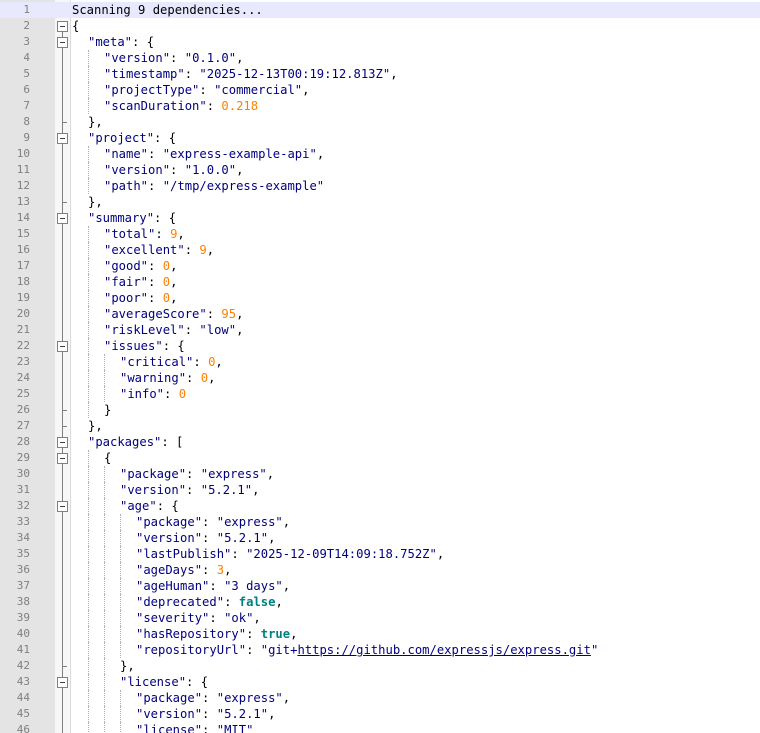 The height and width of the screenshot is (733, 760). What do you see at coordinates (380, 666) in the screenshot?
I see `code-line: 42},` at bounding box center [380, 666].